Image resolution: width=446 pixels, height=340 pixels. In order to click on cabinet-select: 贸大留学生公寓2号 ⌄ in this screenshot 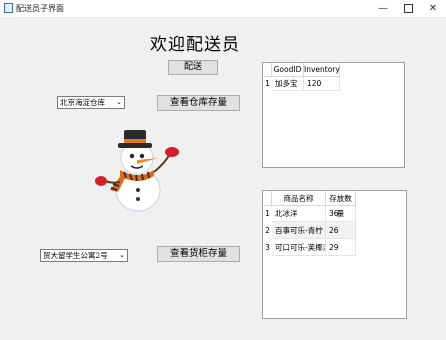, I will do `click(84, 255)`.